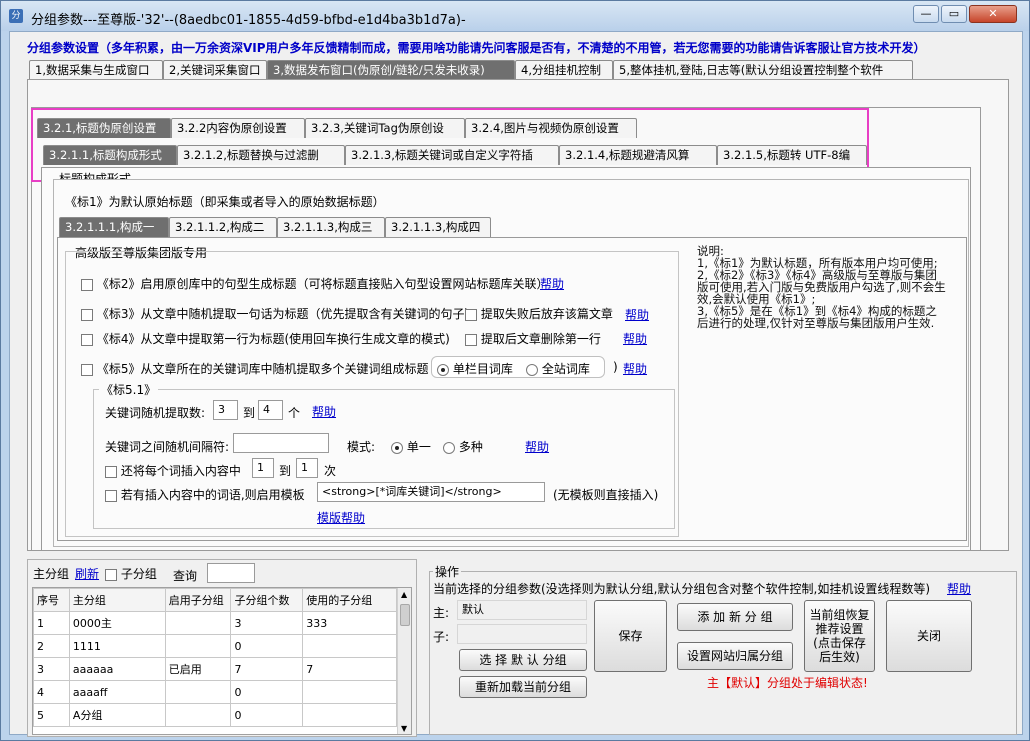 The width and height of the screenshot is (1030, 741). I want to click on template-help-link: 模版帮助, so click(341, 517).